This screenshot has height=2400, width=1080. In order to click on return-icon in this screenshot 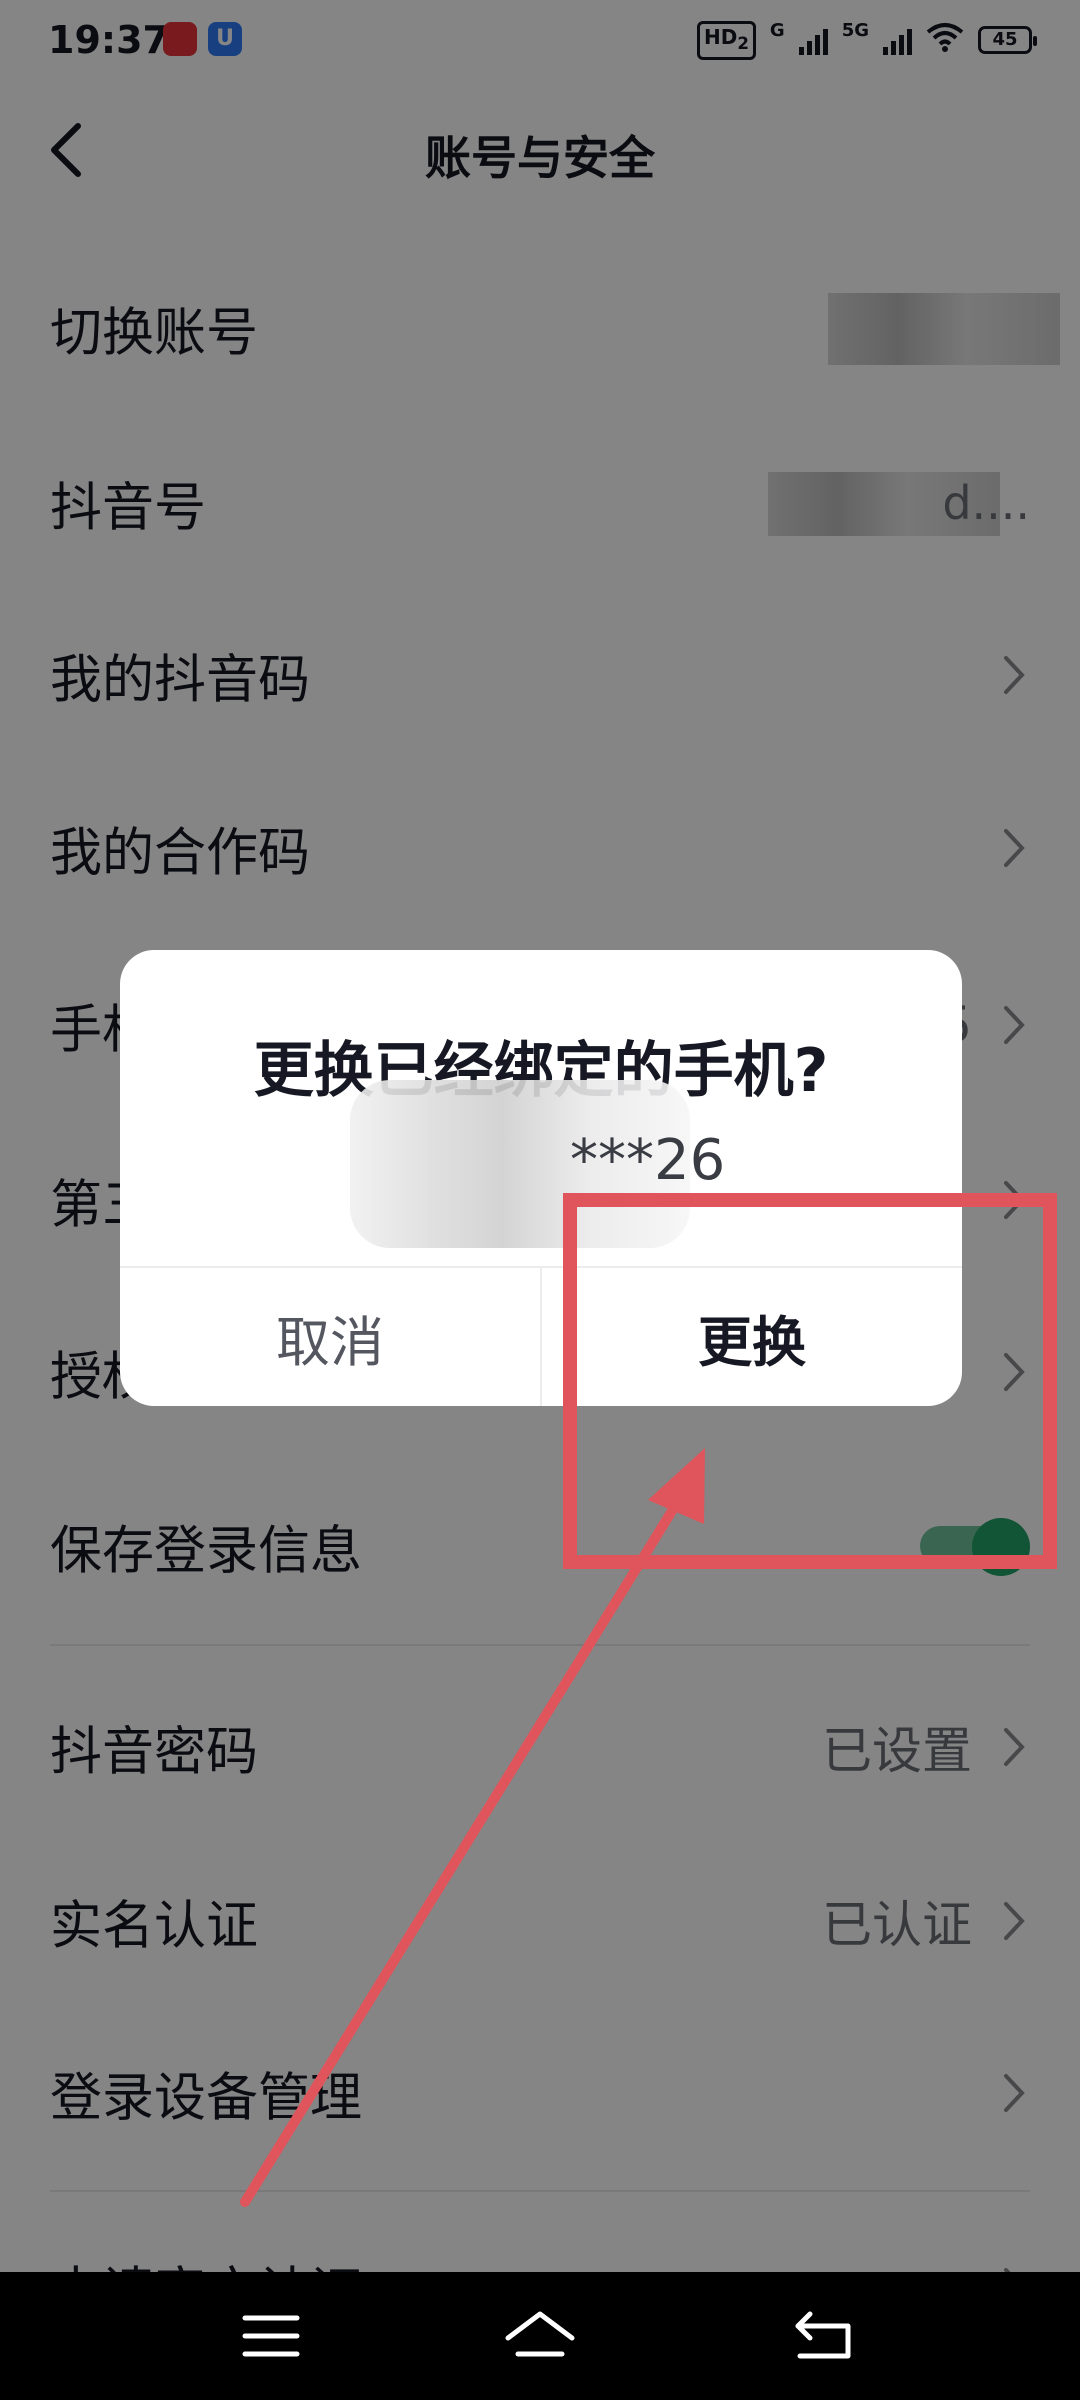, I will do `click(823, 2335)`.